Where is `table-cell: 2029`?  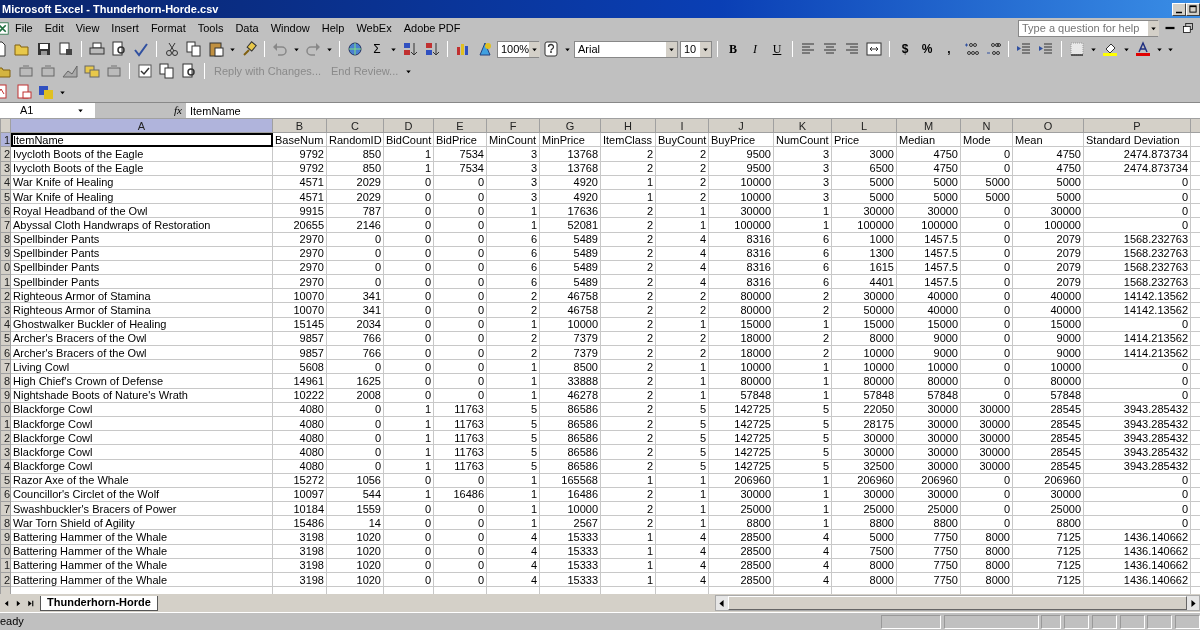
table-cell: 2029 is located at coordinates (355, 196).